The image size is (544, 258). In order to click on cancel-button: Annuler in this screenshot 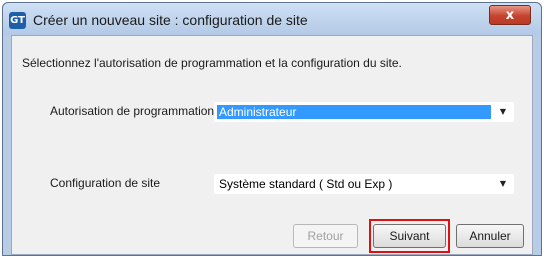, I will do `click(490, 236)`.